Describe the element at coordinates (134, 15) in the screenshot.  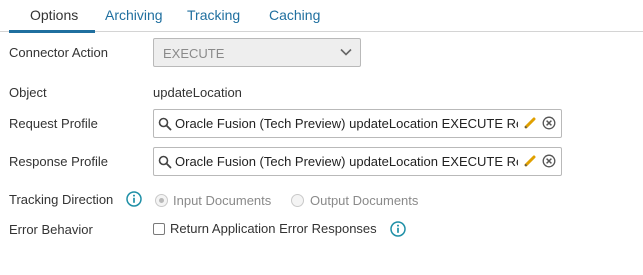
I see `tab-archiving: Archiving` at that location.